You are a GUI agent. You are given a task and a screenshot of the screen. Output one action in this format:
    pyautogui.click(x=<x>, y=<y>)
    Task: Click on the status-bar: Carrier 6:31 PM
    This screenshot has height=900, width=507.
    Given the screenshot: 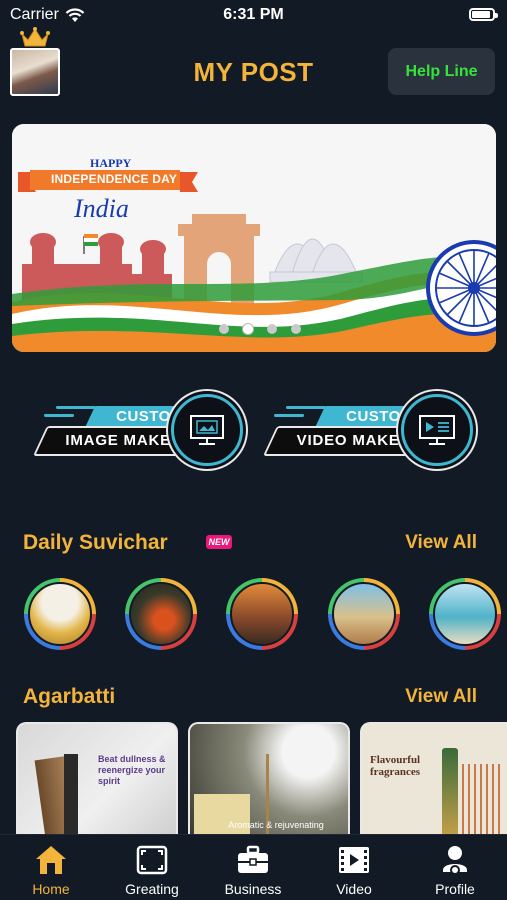 What is the action you would take?
    pyautogui.click(x=253, y=16)
    